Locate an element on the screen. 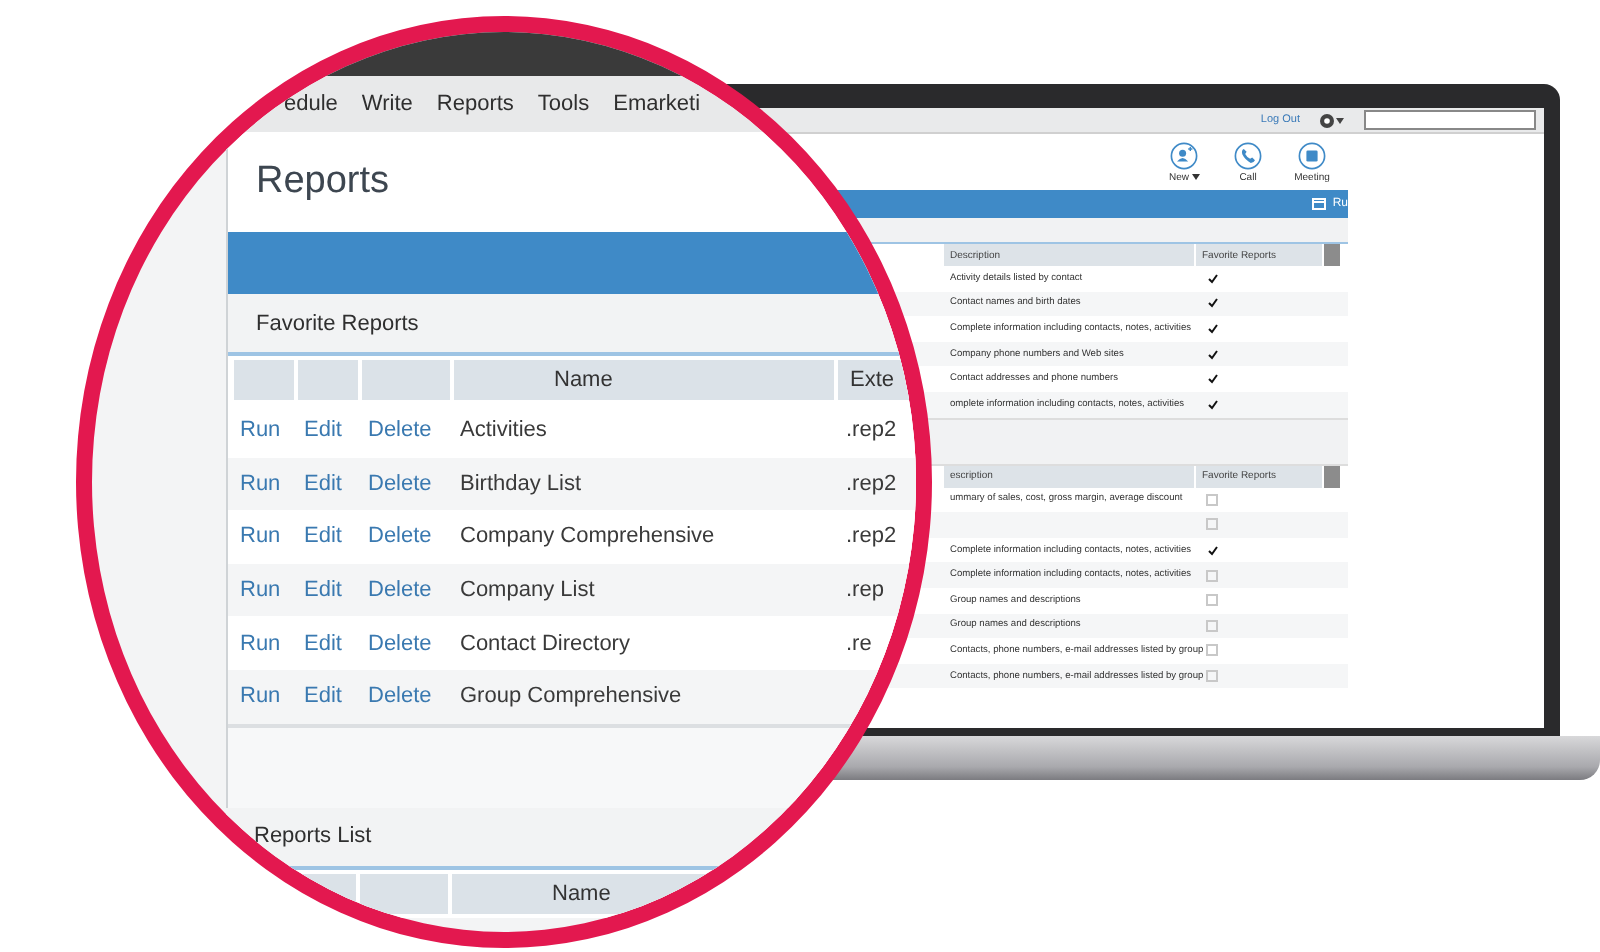  menu-item: Reports is located at coordinates (475, 104).